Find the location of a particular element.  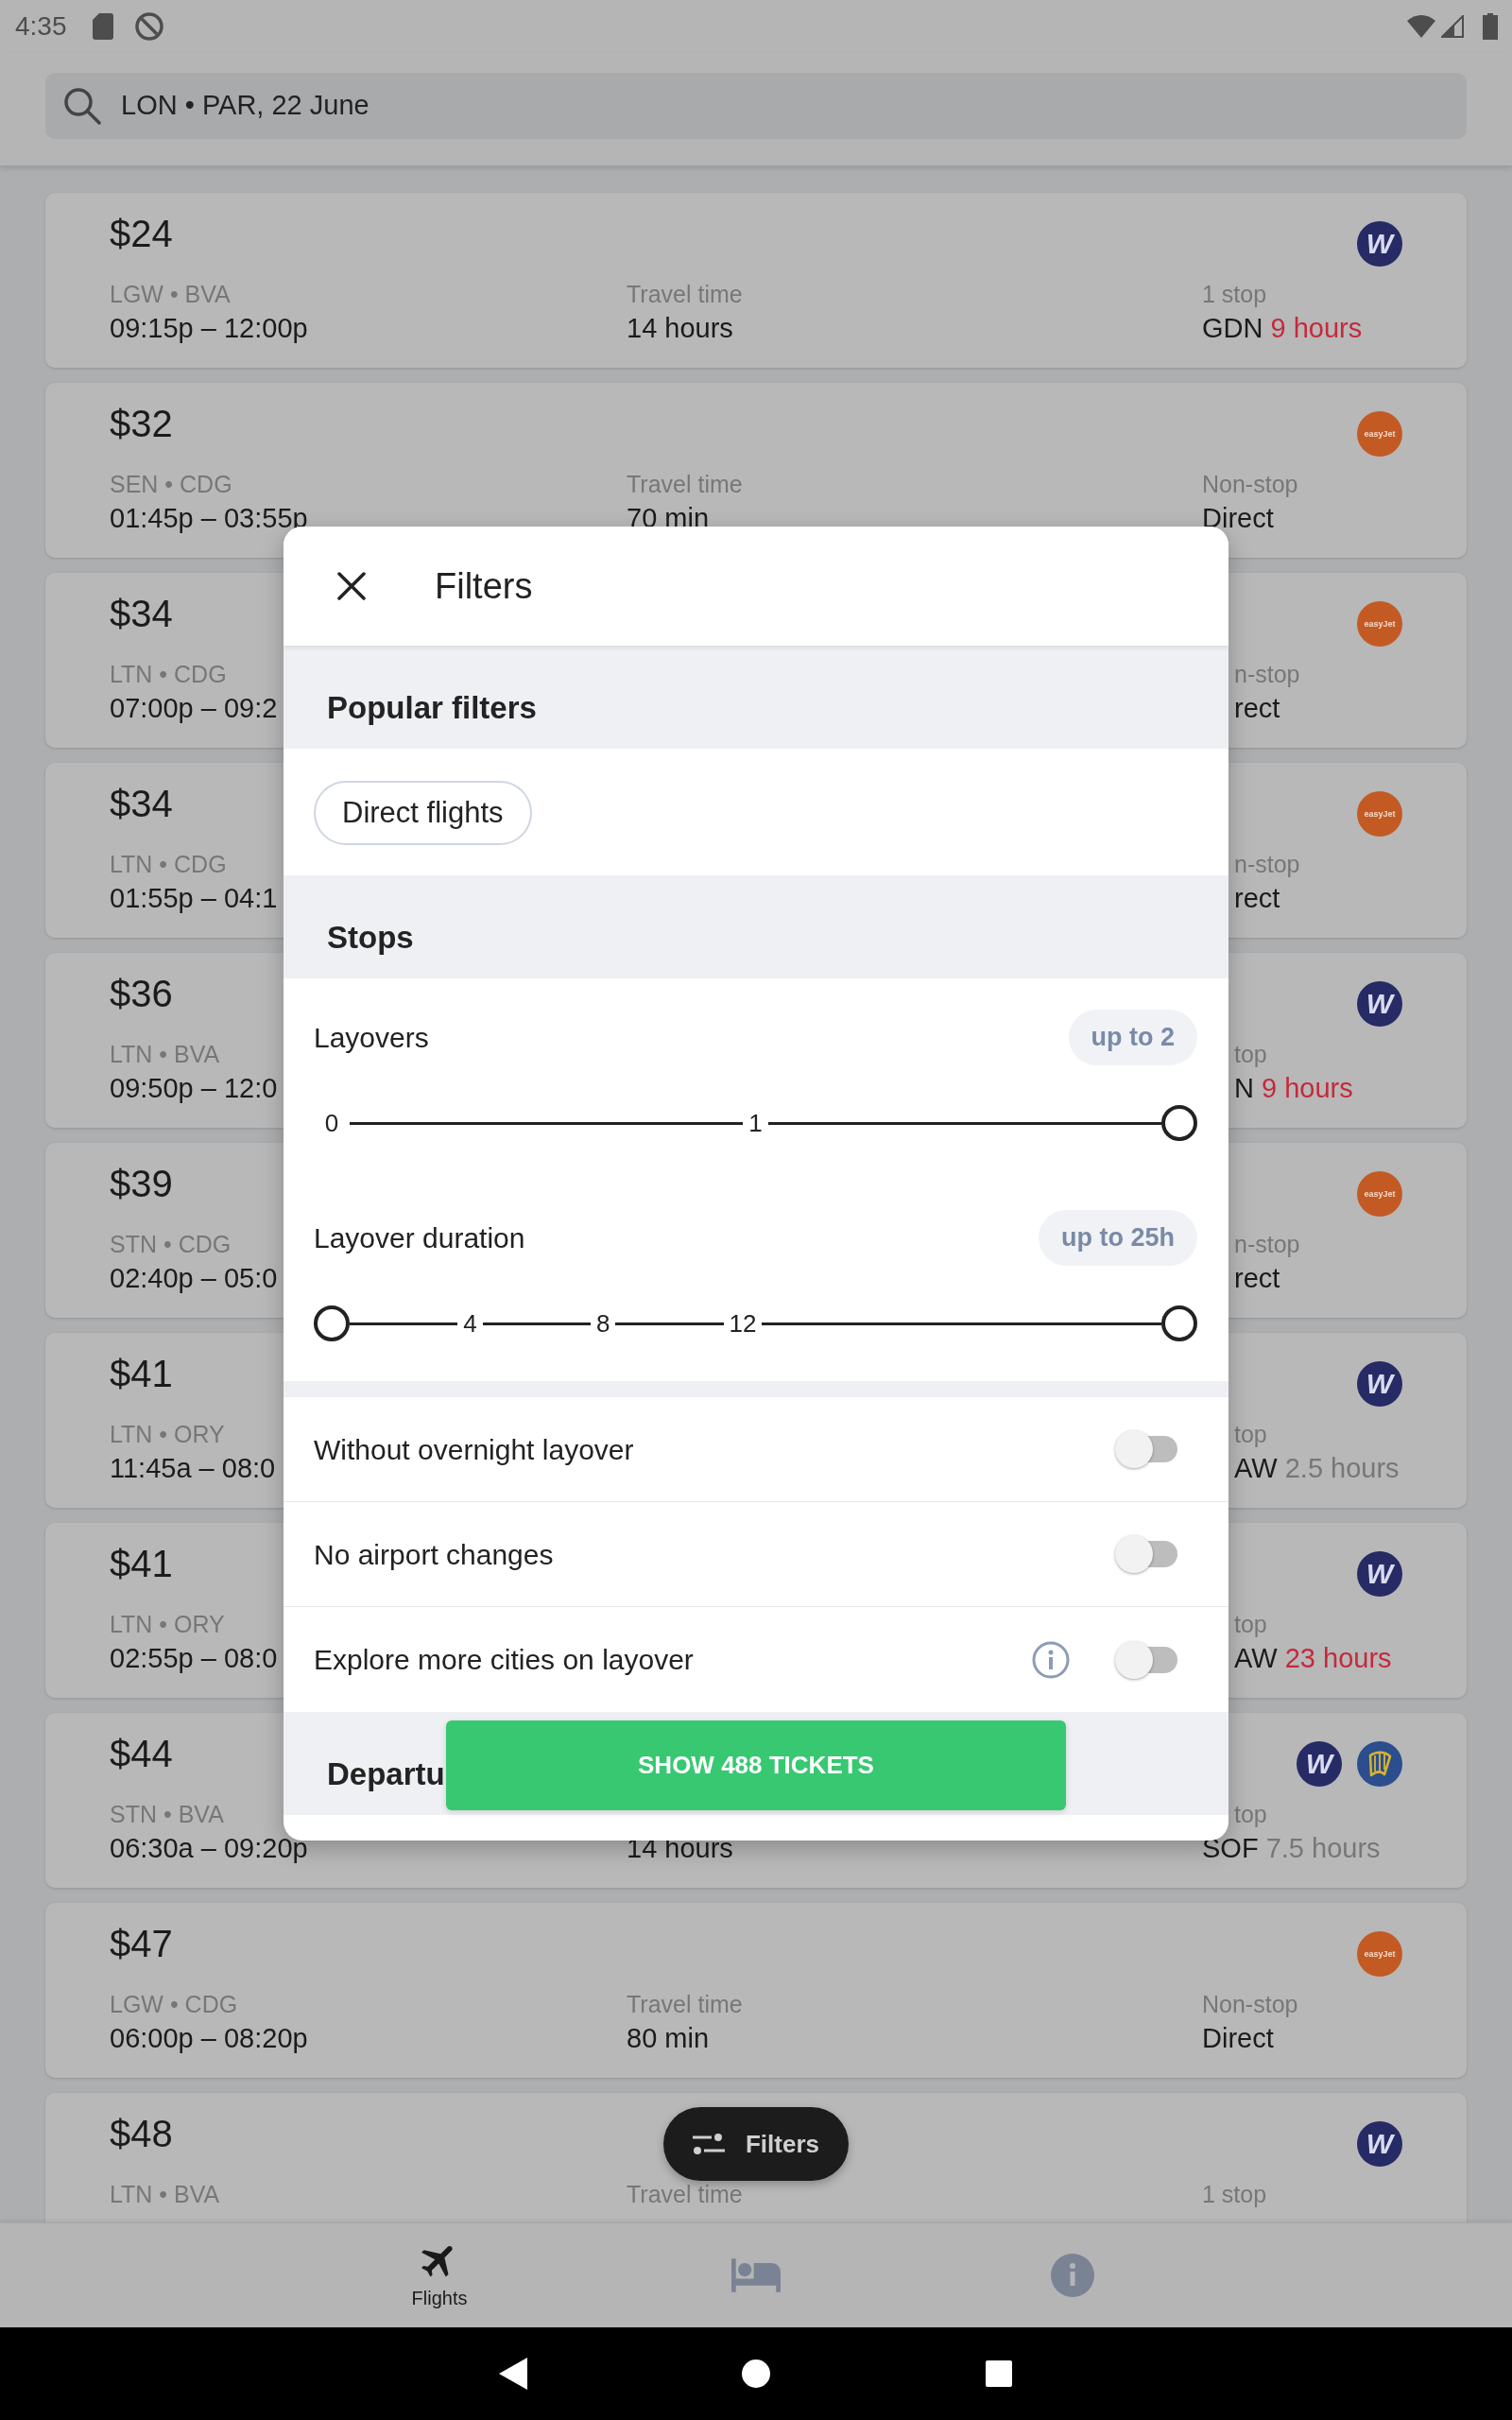

slider-track: 4 8 12 is located at coordinates (755, 1323).